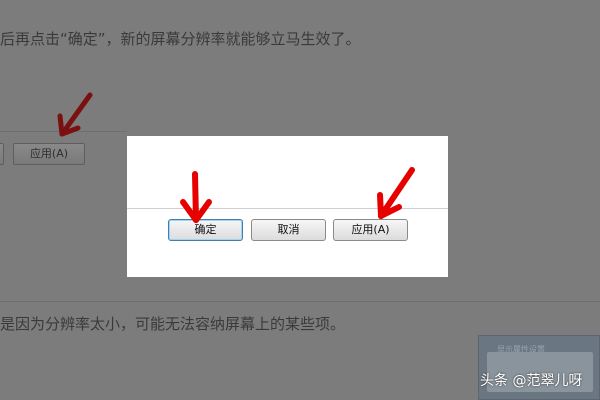 The image size is (600, 400). What do you see at coordinates (49, 154) in the screenshot?
I see `background-apply-button: 应用(A)` at bounding box center [49, 154].